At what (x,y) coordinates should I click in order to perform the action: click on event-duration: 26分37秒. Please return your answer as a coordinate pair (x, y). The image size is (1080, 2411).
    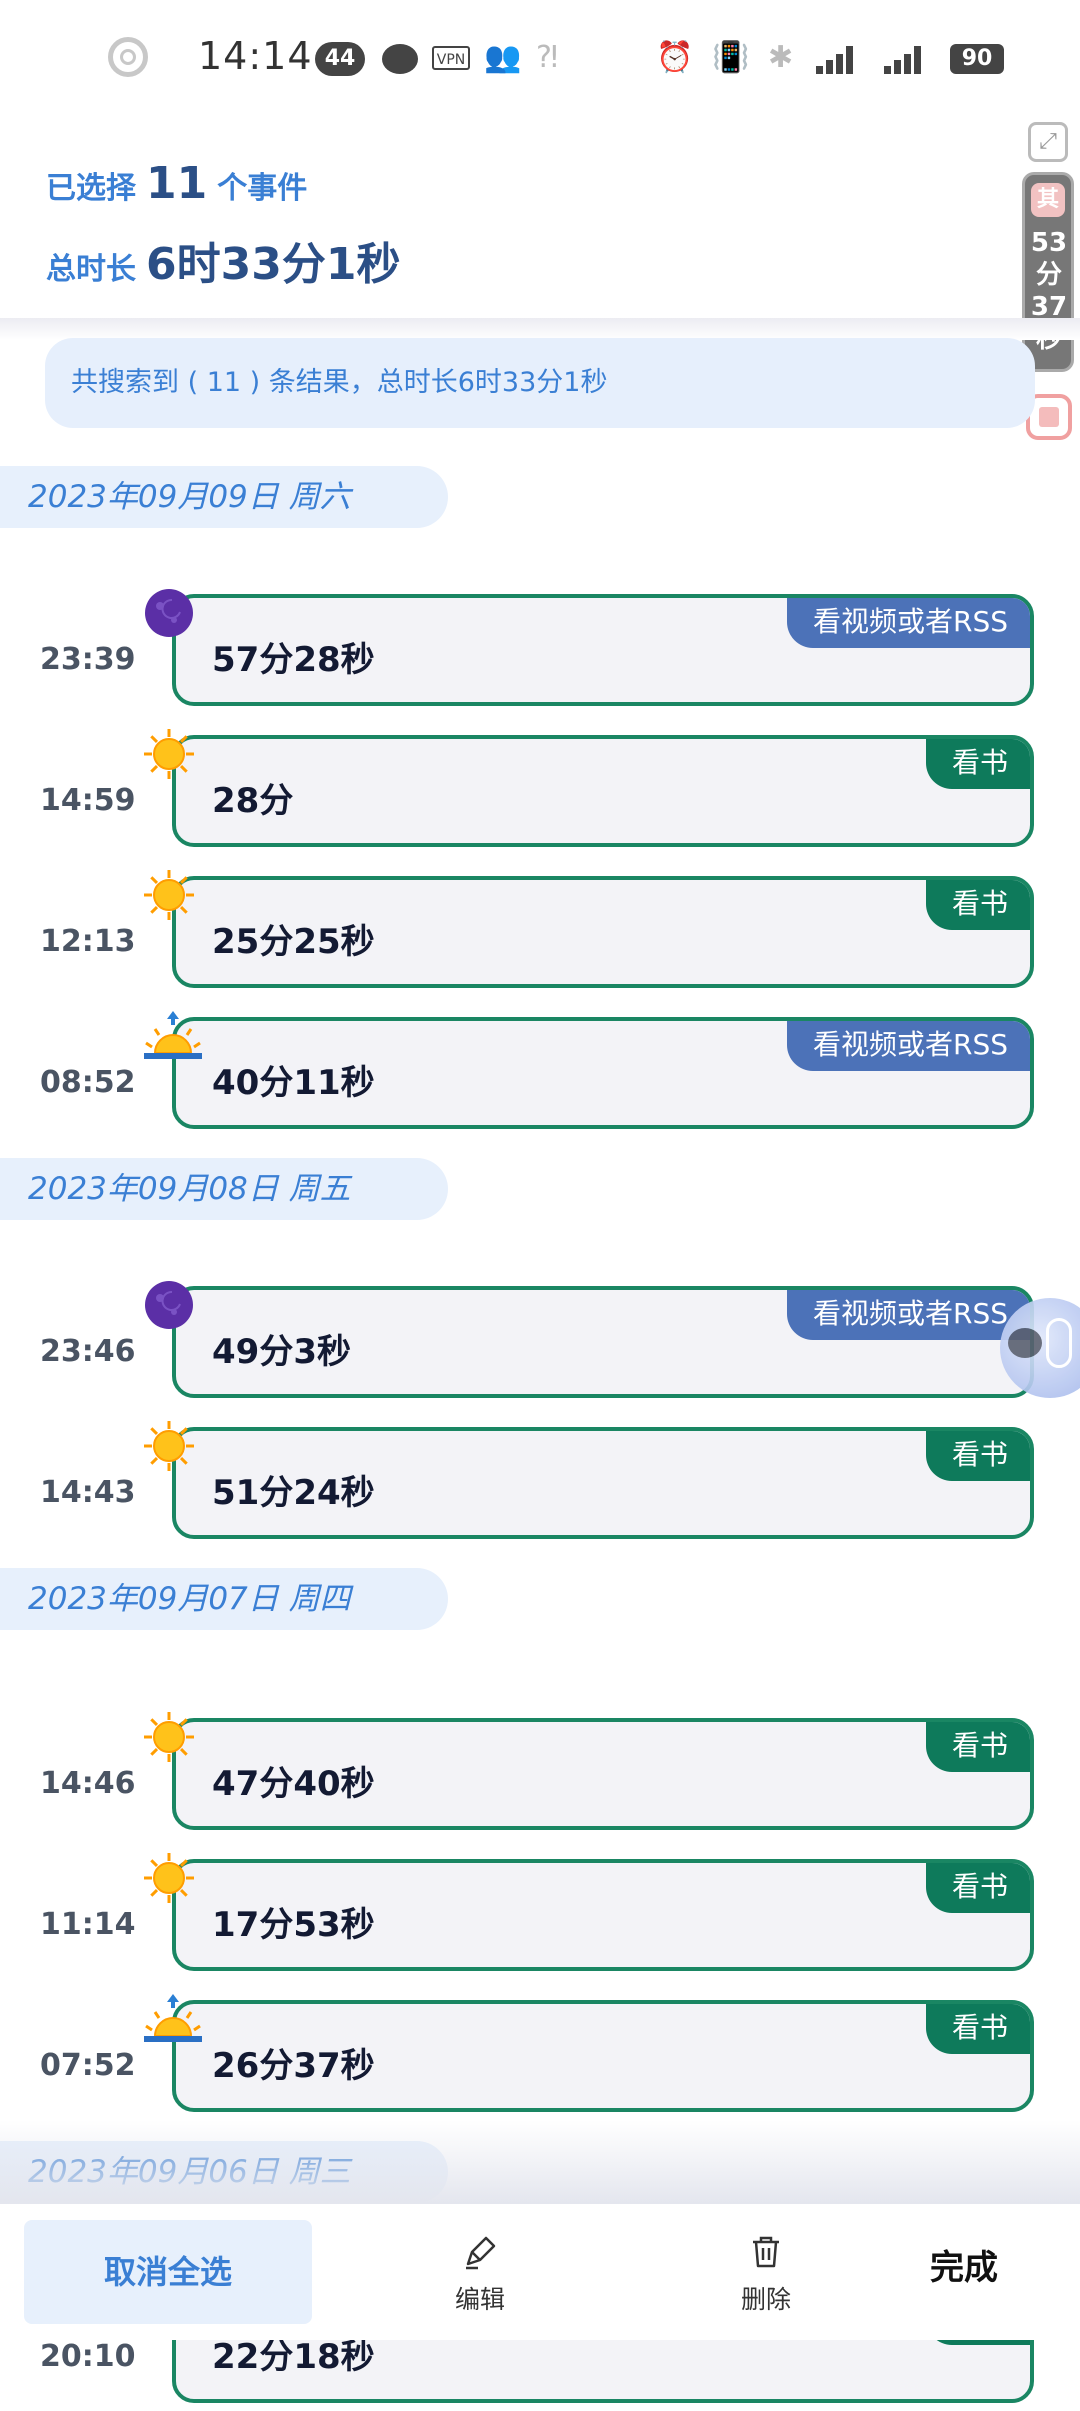
    Looking at the image, I should click on (293, 2066).